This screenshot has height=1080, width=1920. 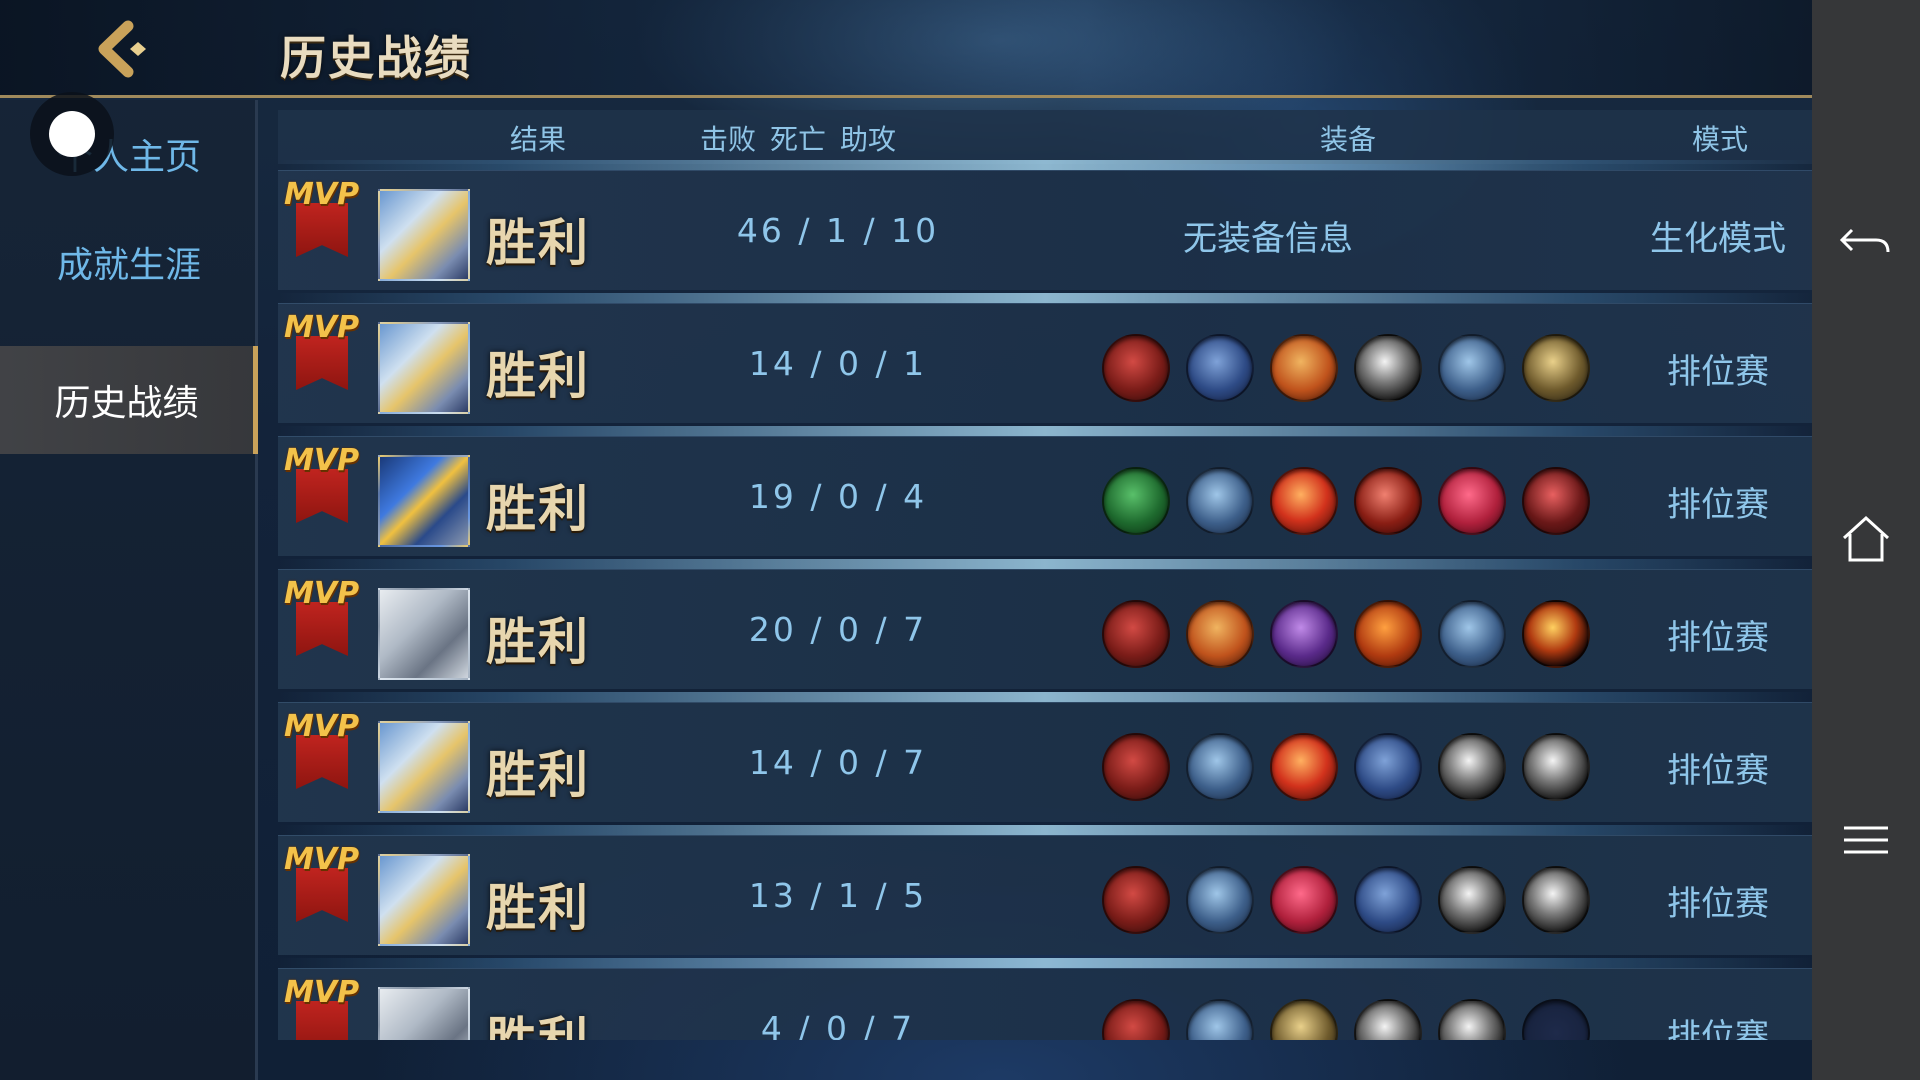 What do you see at coordinates (1045, 137) in the screenshot?
I see `table-header: 结果 击败 死亡 助攻 装备 模式` at bounding box center [1045, 137].